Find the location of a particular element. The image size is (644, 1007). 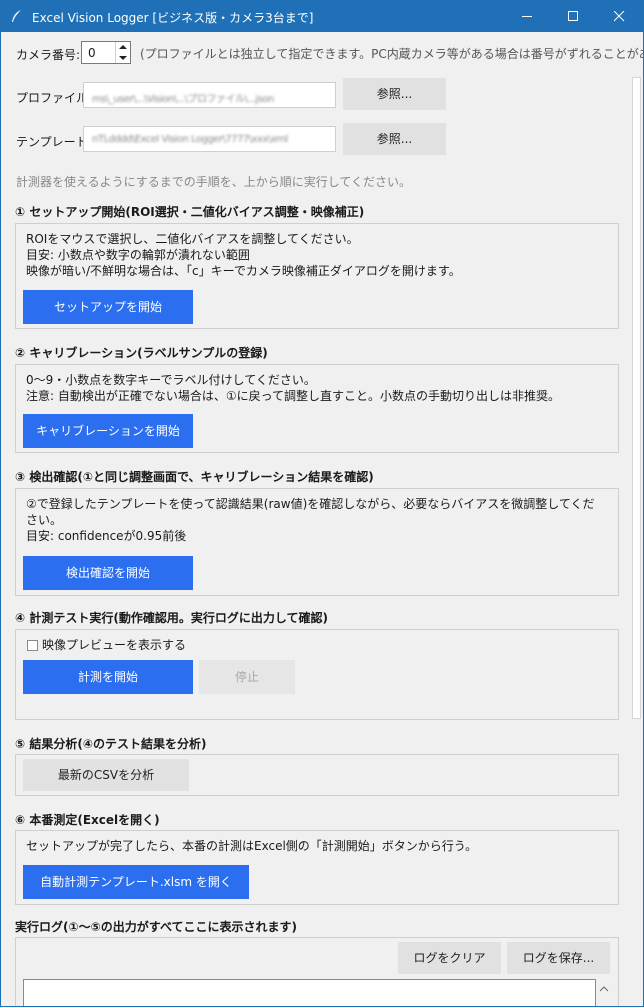

start-calibration-button: キャリブレーションを開始 is located at coordinates (108, 431).